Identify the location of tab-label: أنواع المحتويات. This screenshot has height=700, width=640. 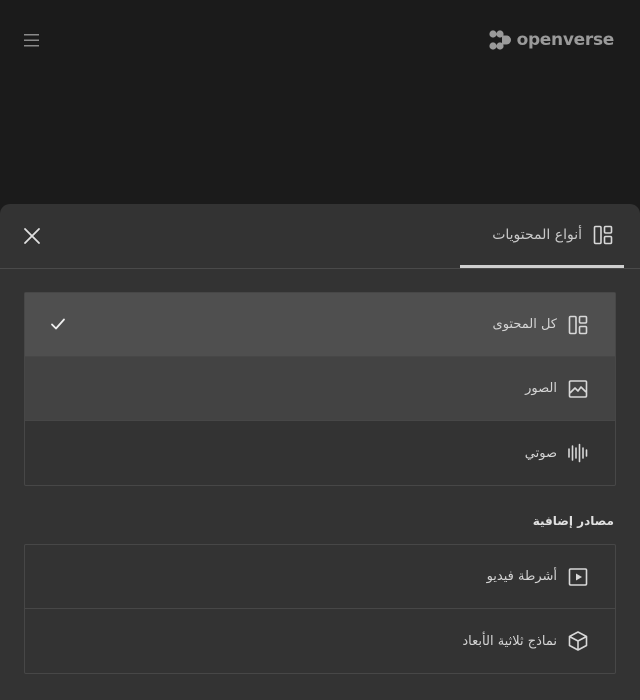
(537, 234).